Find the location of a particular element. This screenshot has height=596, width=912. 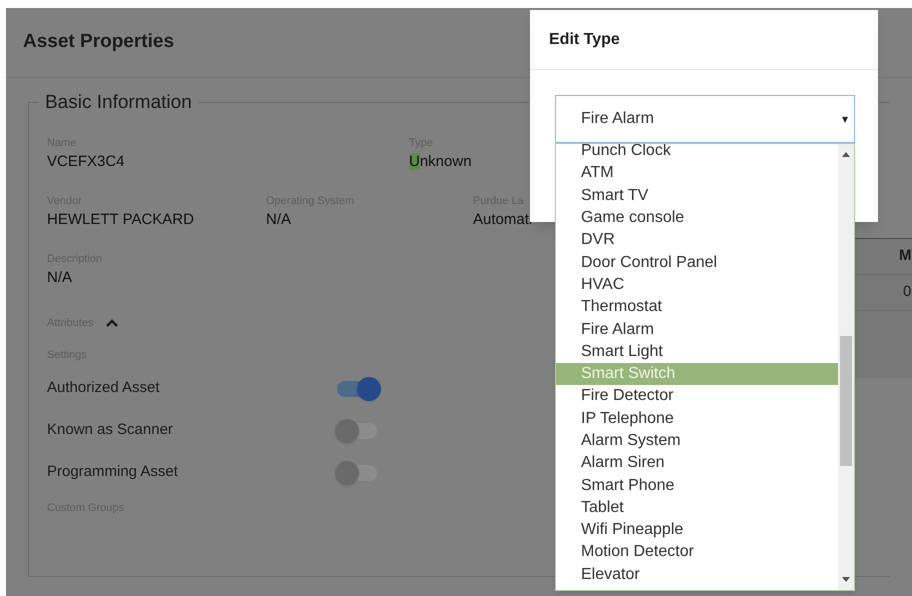

dropdown-option: ATM is located at coordinates (697, 173).